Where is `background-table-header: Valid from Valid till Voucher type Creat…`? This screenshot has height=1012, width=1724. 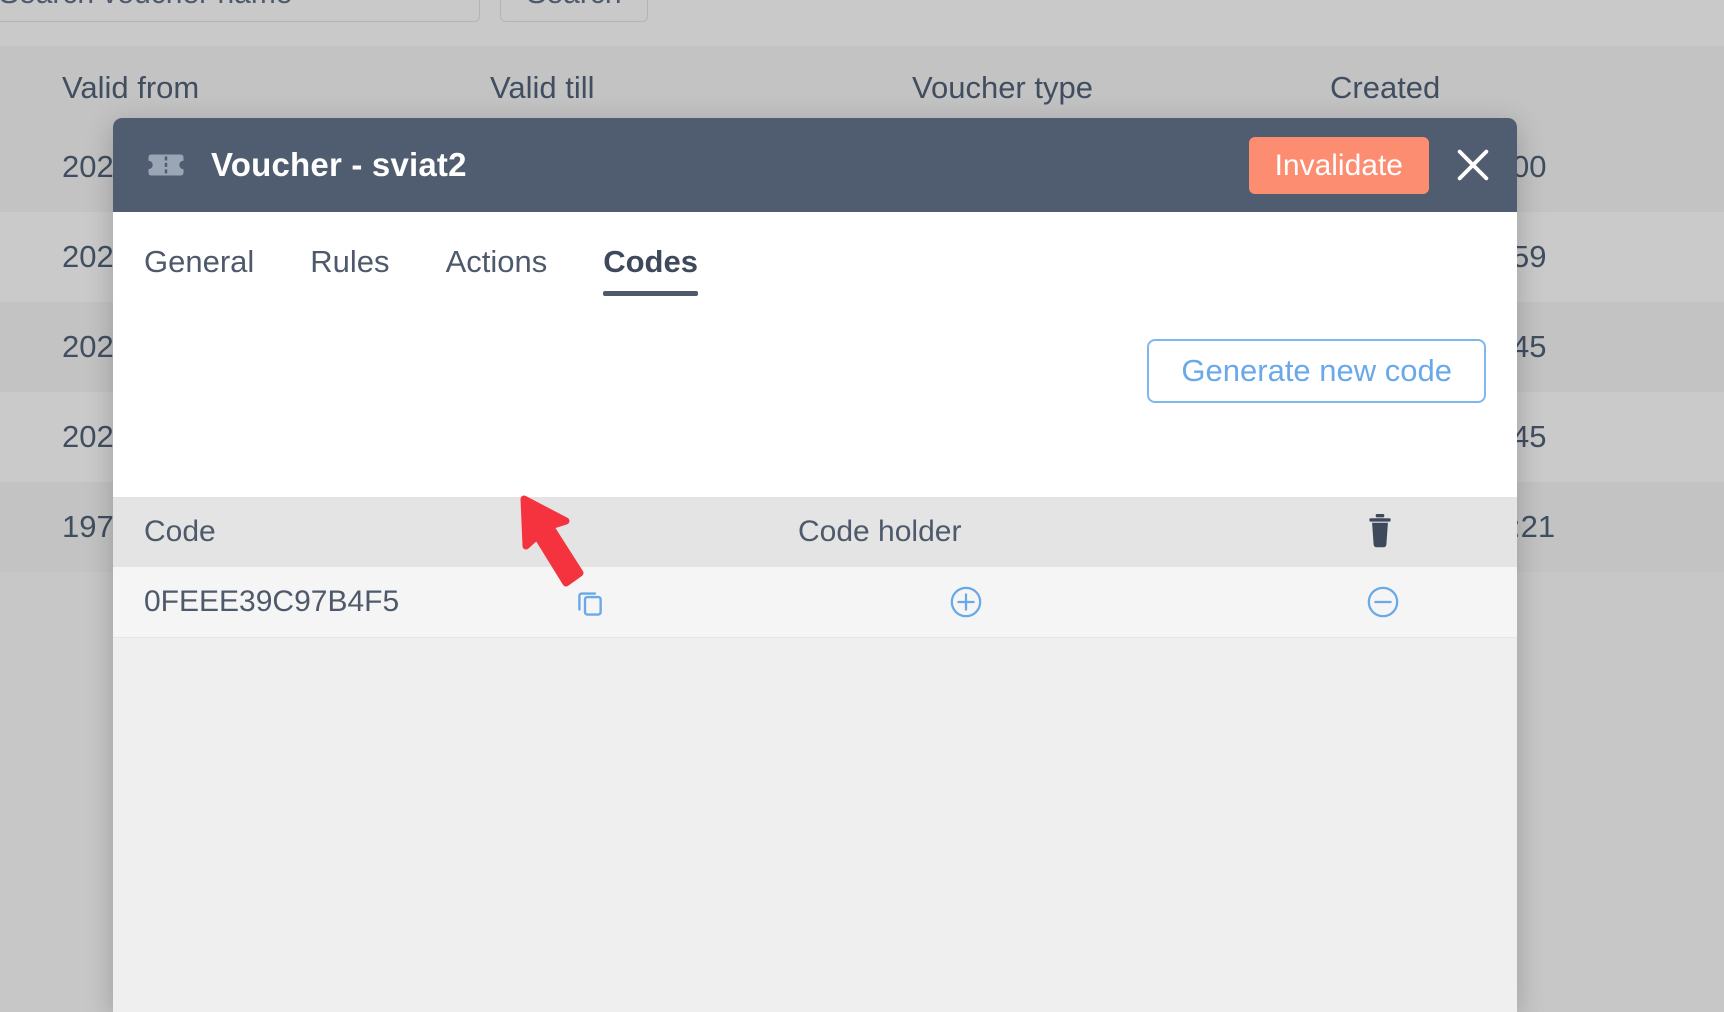 background-table-header: Valid from Valid till Voucher type Creat… is located at coordinates (862, 84).